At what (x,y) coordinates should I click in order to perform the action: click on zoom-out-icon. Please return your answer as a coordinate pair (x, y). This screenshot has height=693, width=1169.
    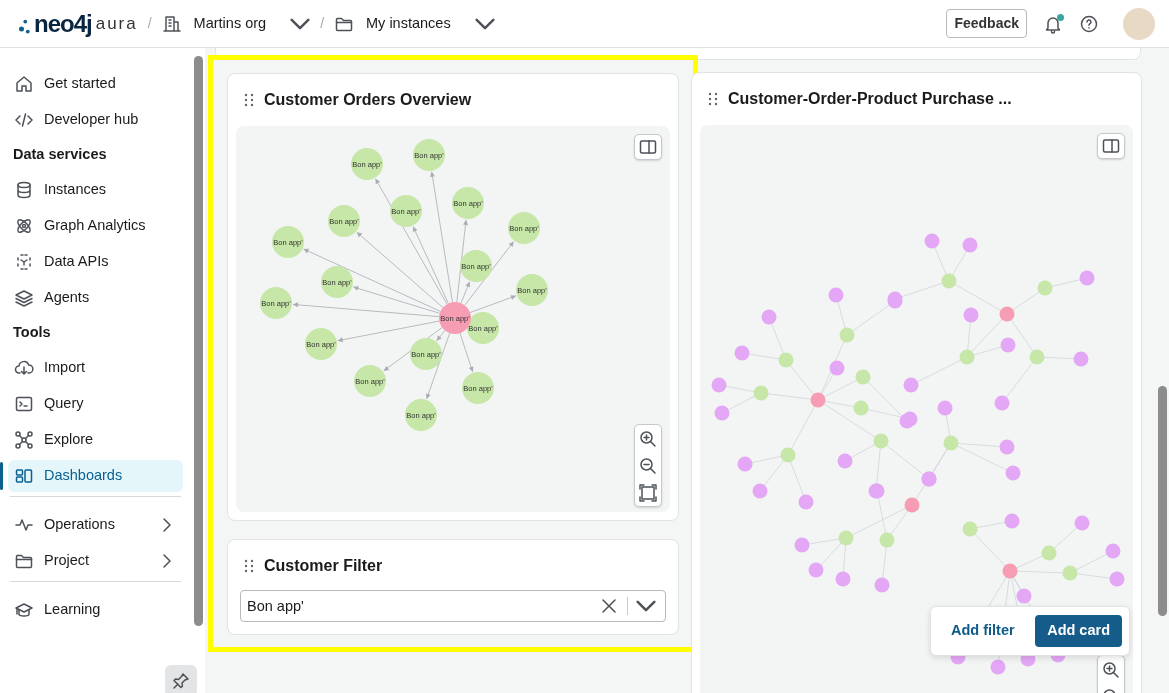
    Looking at the image, I should click on (648, 465).